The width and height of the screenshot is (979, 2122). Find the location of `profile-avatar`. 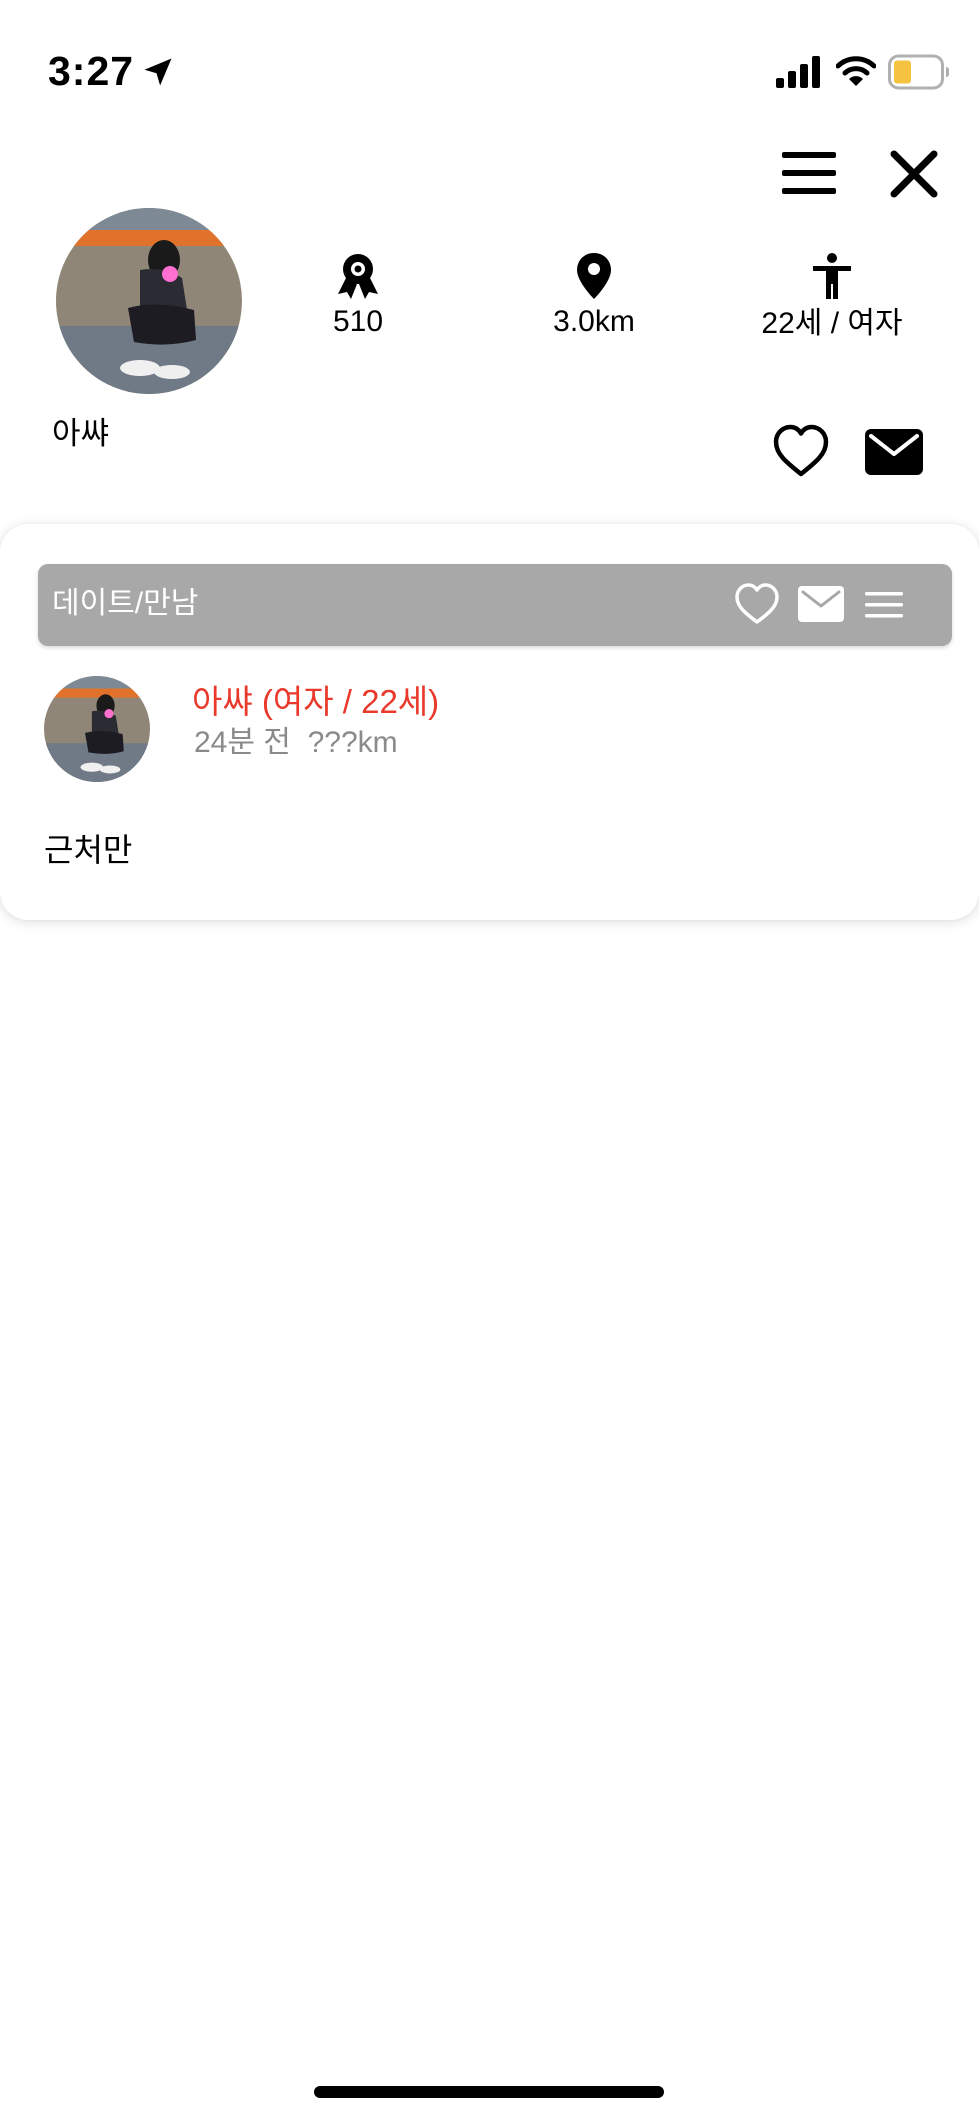

profile-avatar is located at coordinates (149, 301).